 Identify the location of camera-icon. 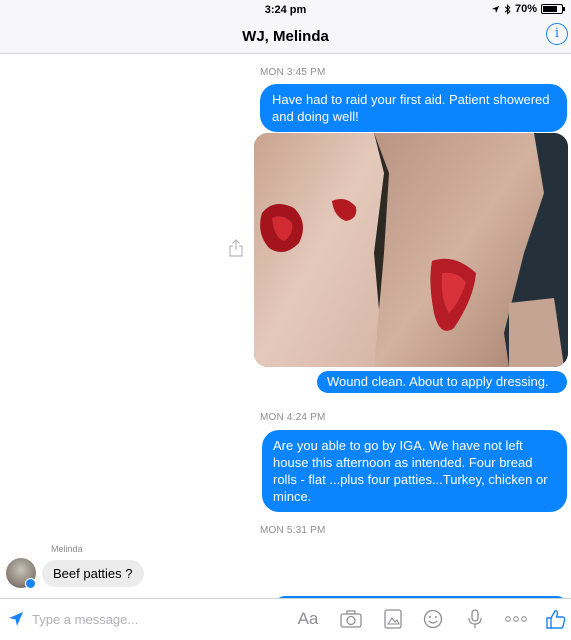
(351, 619).